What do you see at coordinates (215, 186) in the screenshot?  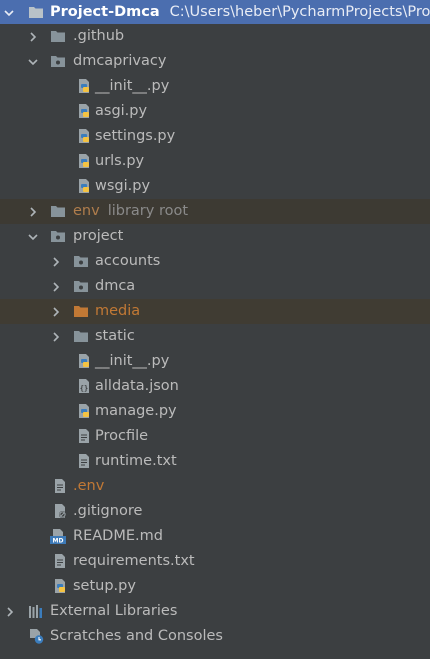 I see `tree-node-file: wsgi.py` at bounding box center [215, 186].